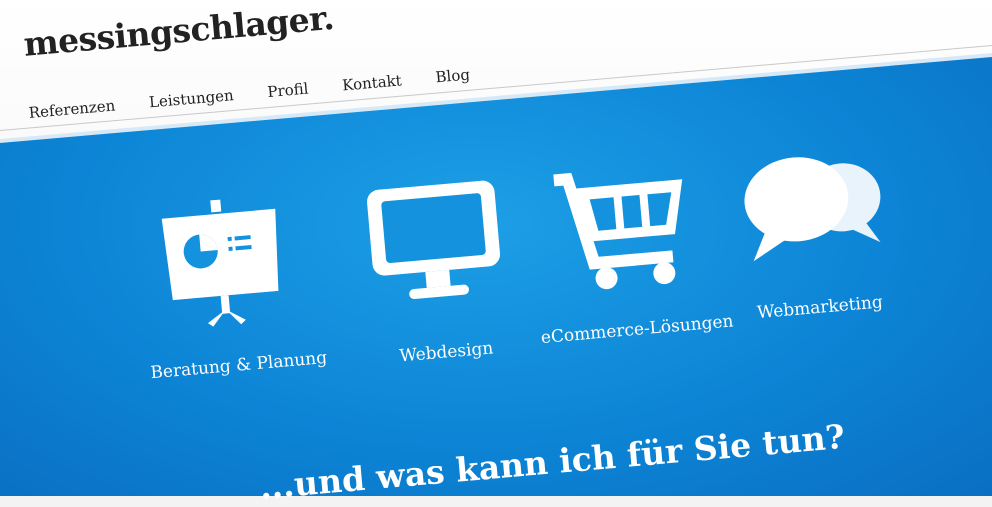 This screenshot has height=507, width=992. What do you see at coordinates (820, 308) in the screenshot?
I see `service-label: Webmarketing` at bounding box center [820, 308].